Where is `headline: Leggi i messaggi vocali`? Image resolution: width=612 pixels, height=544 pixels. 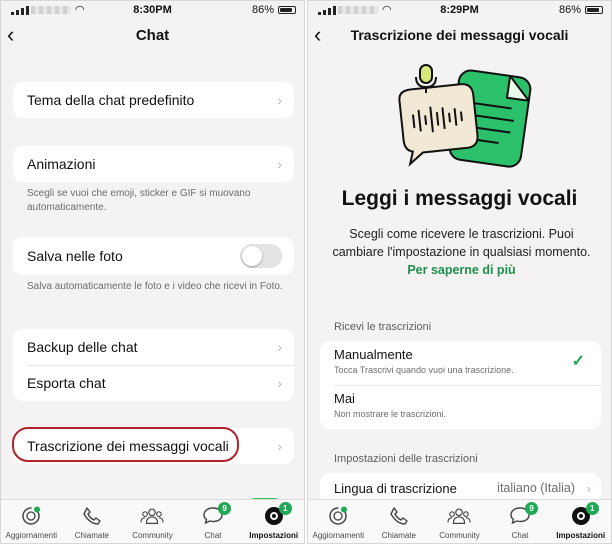
headline: Leggi i messaggi vocali is located at coordinates (459, 198).